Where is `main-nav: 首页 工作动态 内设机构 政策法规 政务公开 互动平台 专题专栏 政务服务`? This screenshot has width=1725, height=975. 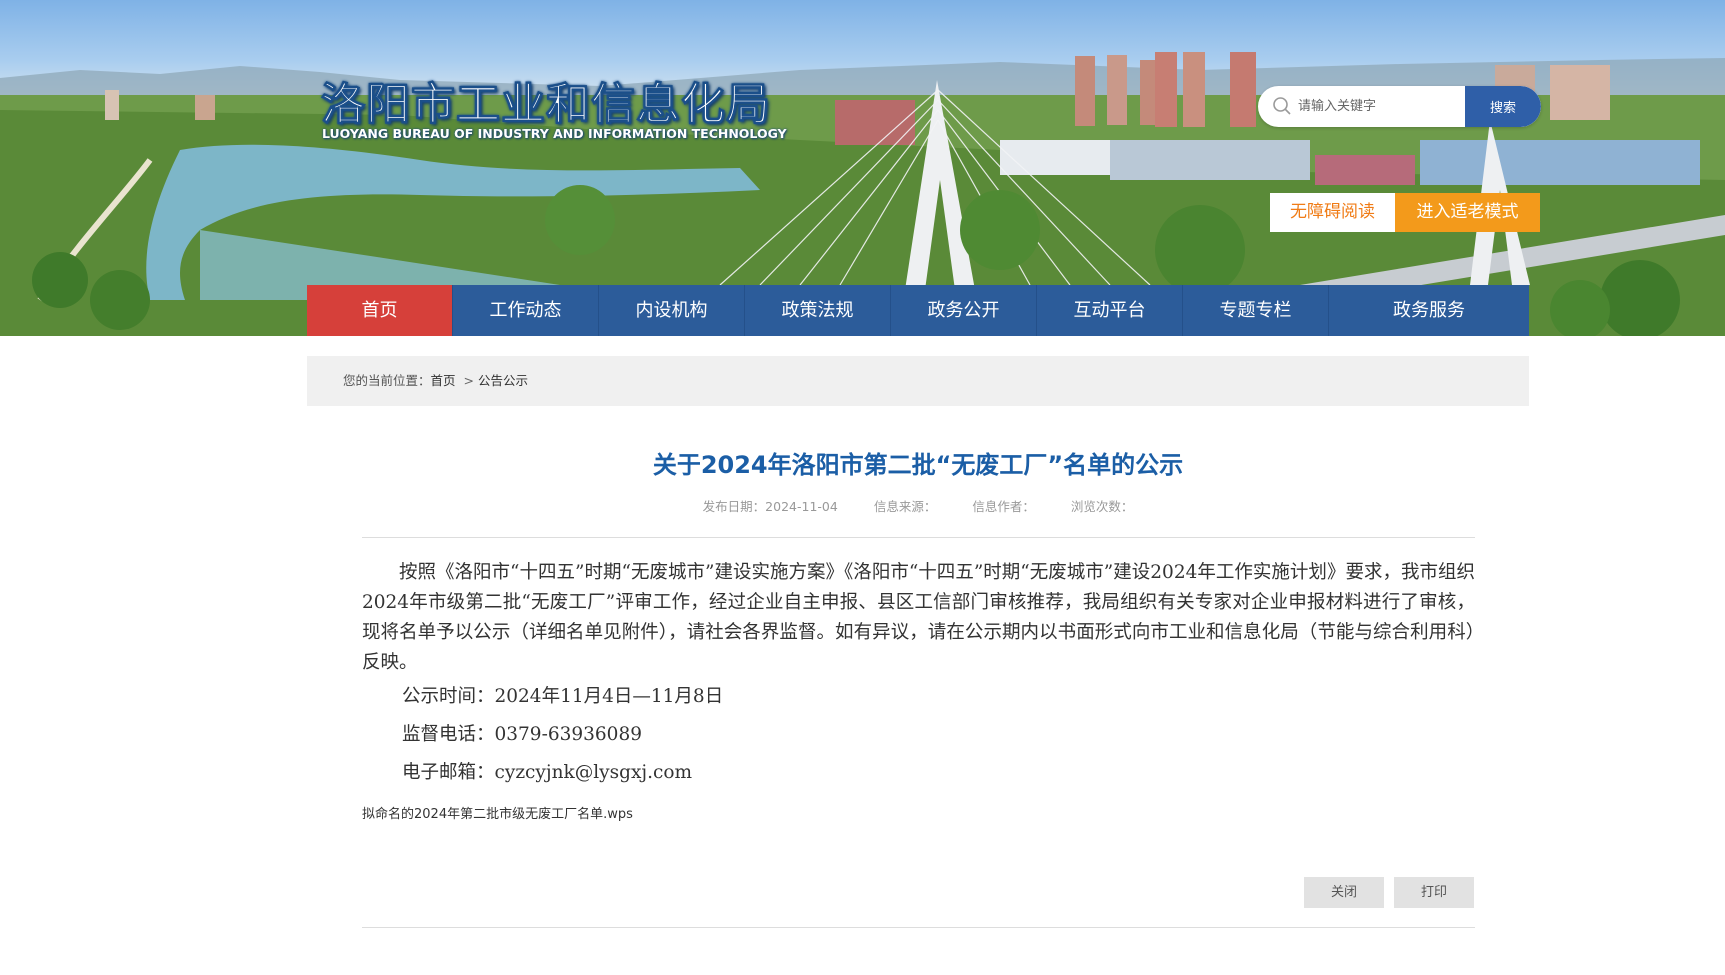 main-nav: 首页 工作动态 内设机构 政策法规 政务公开 互动平台 专题专栏 政务服务 is located at coordinates (918, 310).